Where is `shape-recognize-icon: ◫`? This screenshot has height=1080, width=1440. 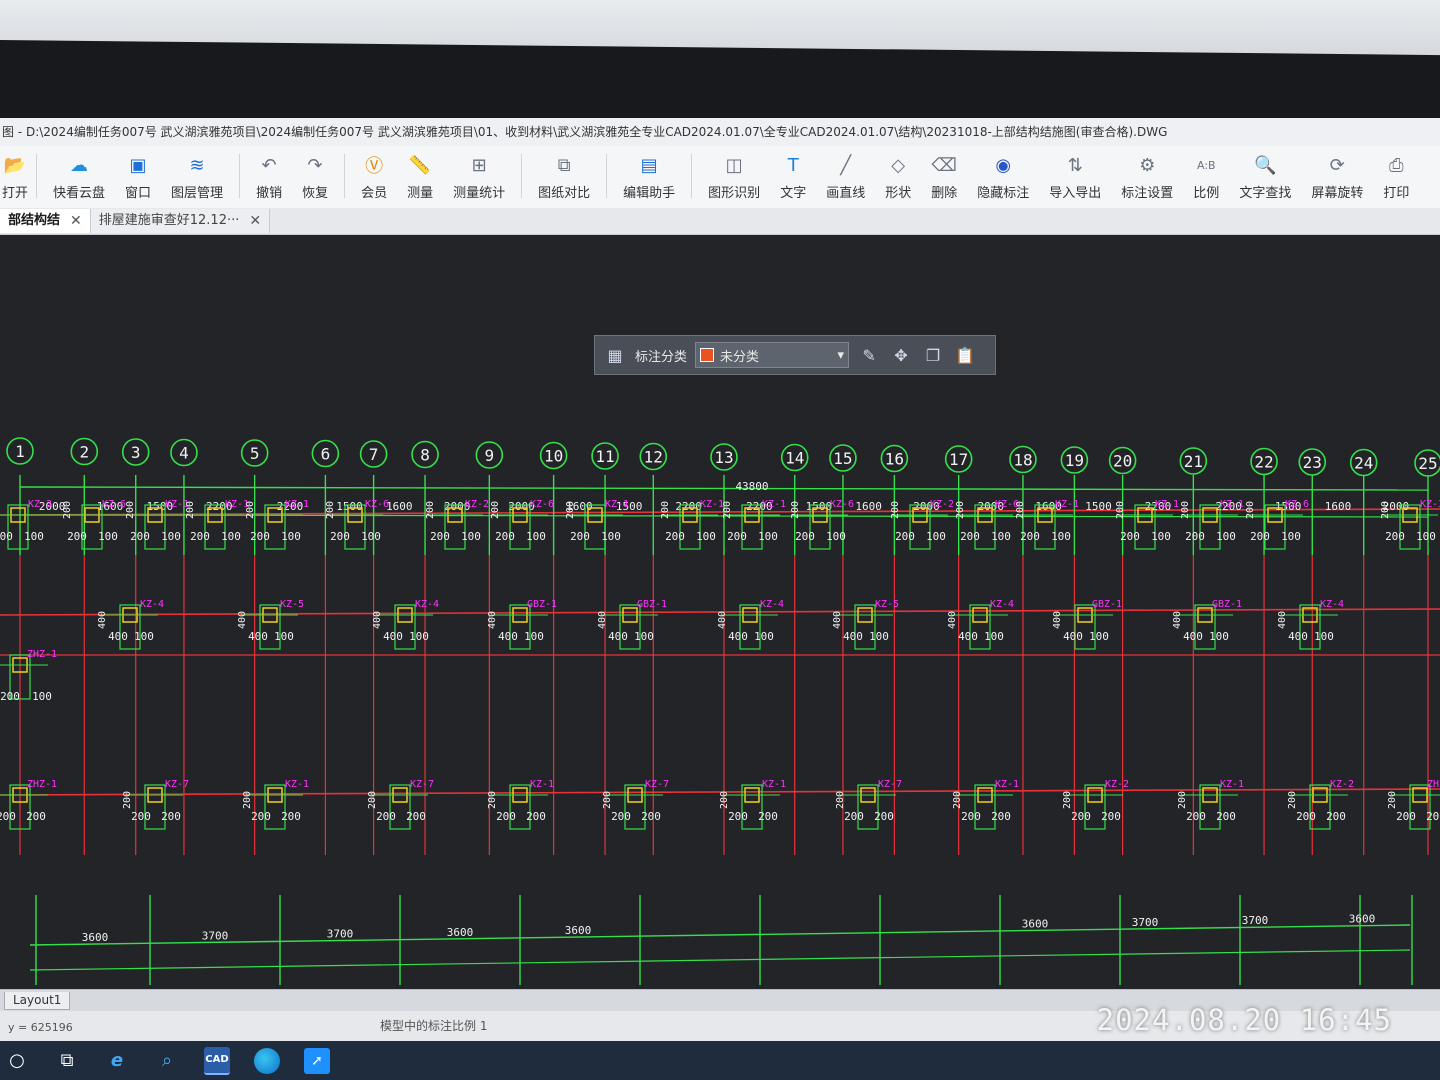 shape-recognize-icon: ◫ is located at coordinates (734, 165).